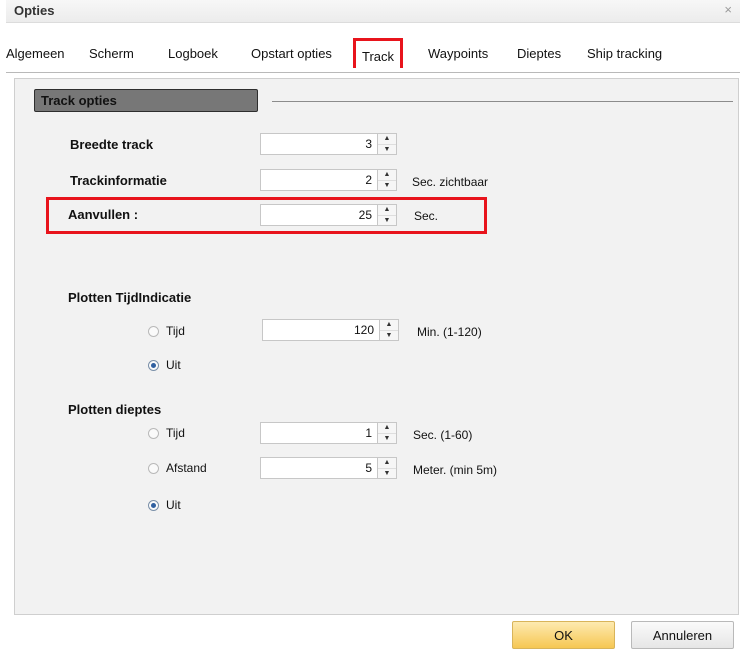 The height and width of the screenshot is (664, 742). I want to click on title-bar: Opties ×, so click(373, 11).